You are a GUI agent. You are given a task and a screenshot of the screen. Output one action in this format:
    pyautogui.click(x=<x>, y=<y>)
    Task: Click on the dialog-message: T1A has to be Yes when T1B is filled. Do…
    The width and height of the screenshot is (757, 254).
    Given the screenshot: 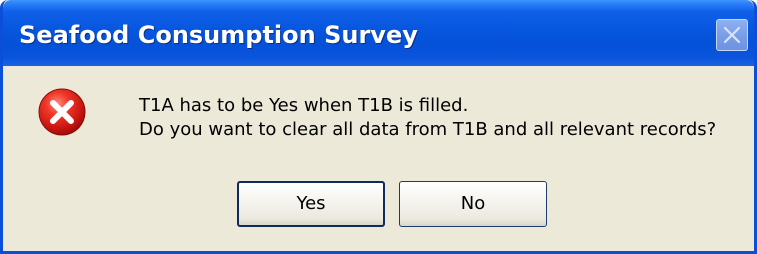 What is the action you would take?
    pyautogui.click(x=427, y=118)
    